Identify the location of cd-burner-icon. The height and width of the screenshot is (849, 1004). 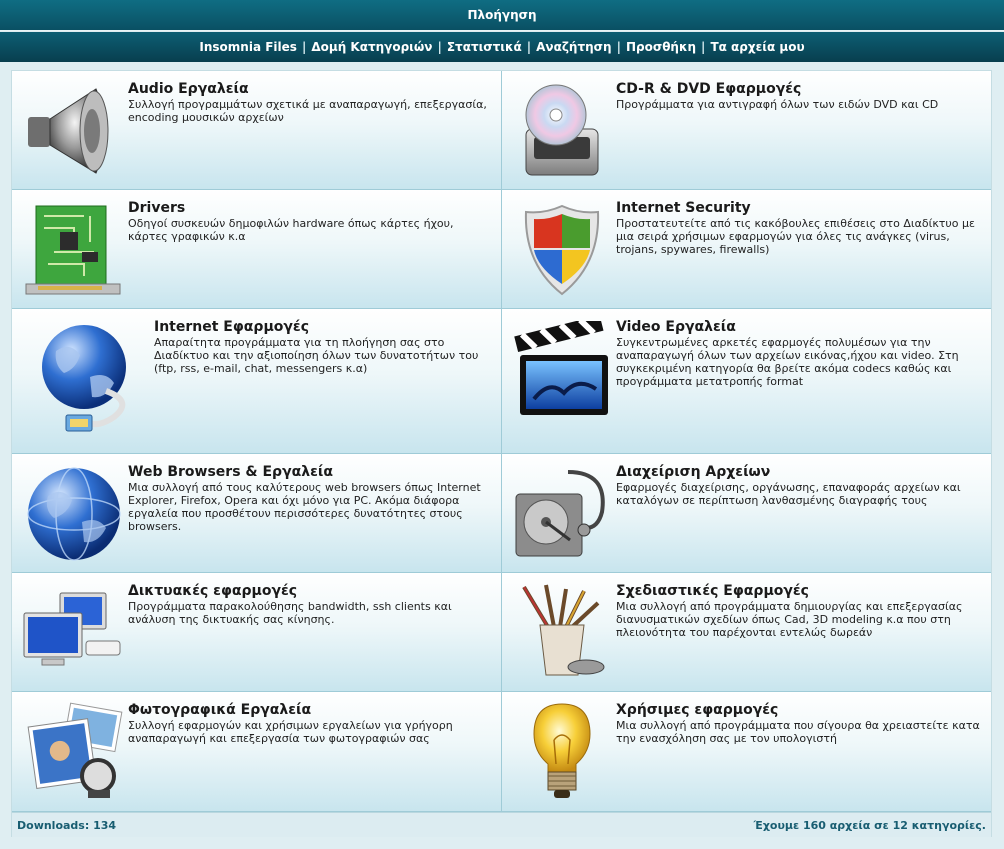
(562, 130).